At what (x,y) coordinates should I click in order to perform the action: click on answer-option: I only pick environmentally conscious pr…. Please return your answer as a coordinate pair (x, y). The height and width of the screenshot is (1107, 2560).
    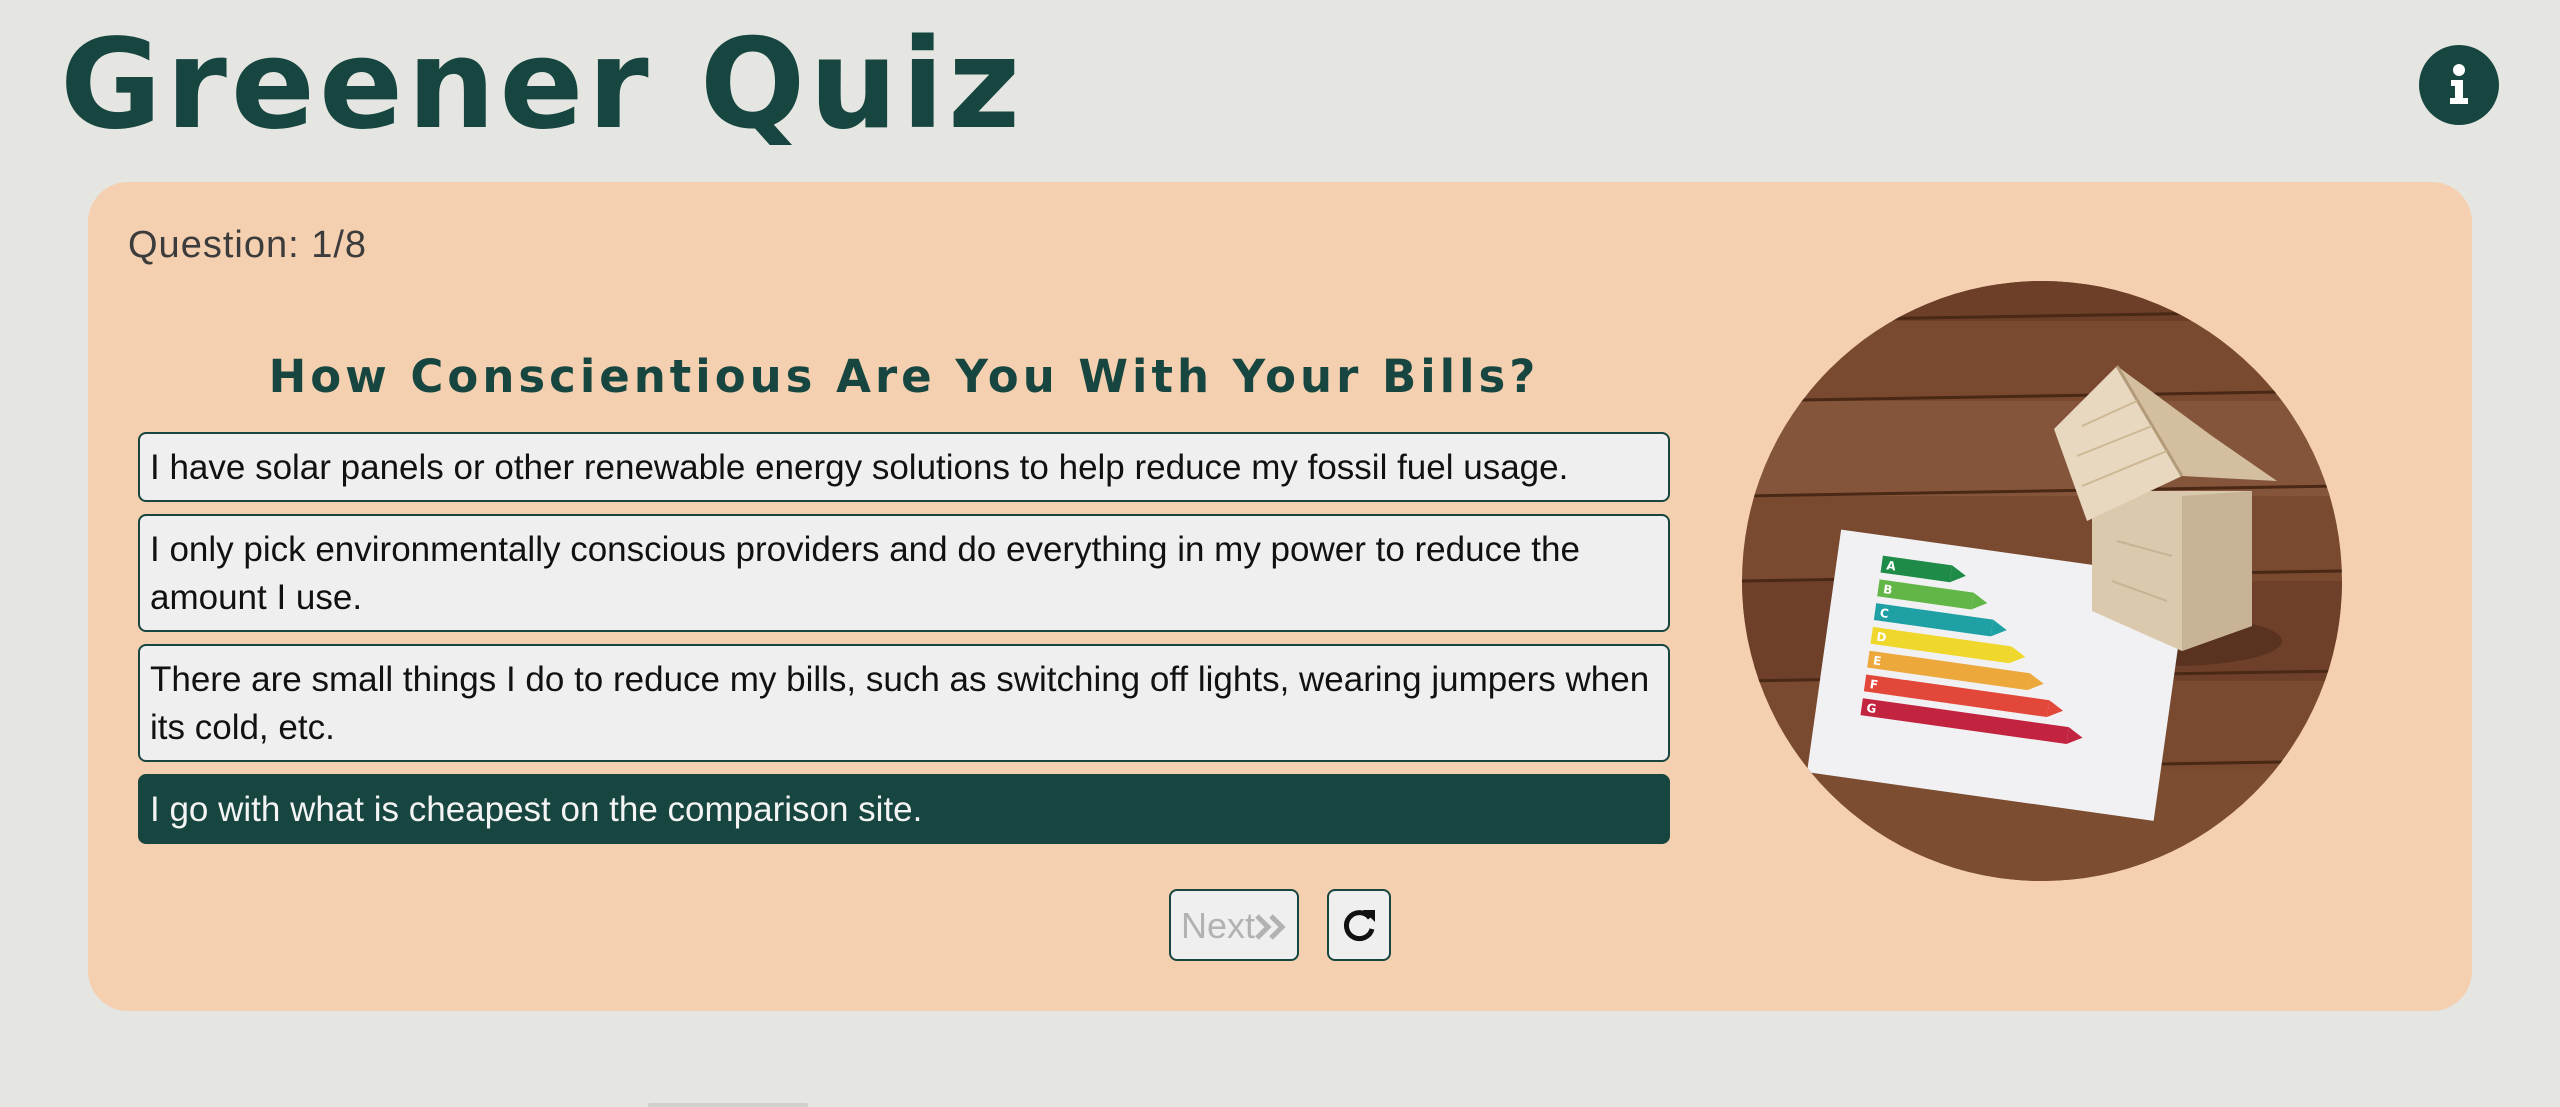
    Looking at the image, I should click on (904, 573).